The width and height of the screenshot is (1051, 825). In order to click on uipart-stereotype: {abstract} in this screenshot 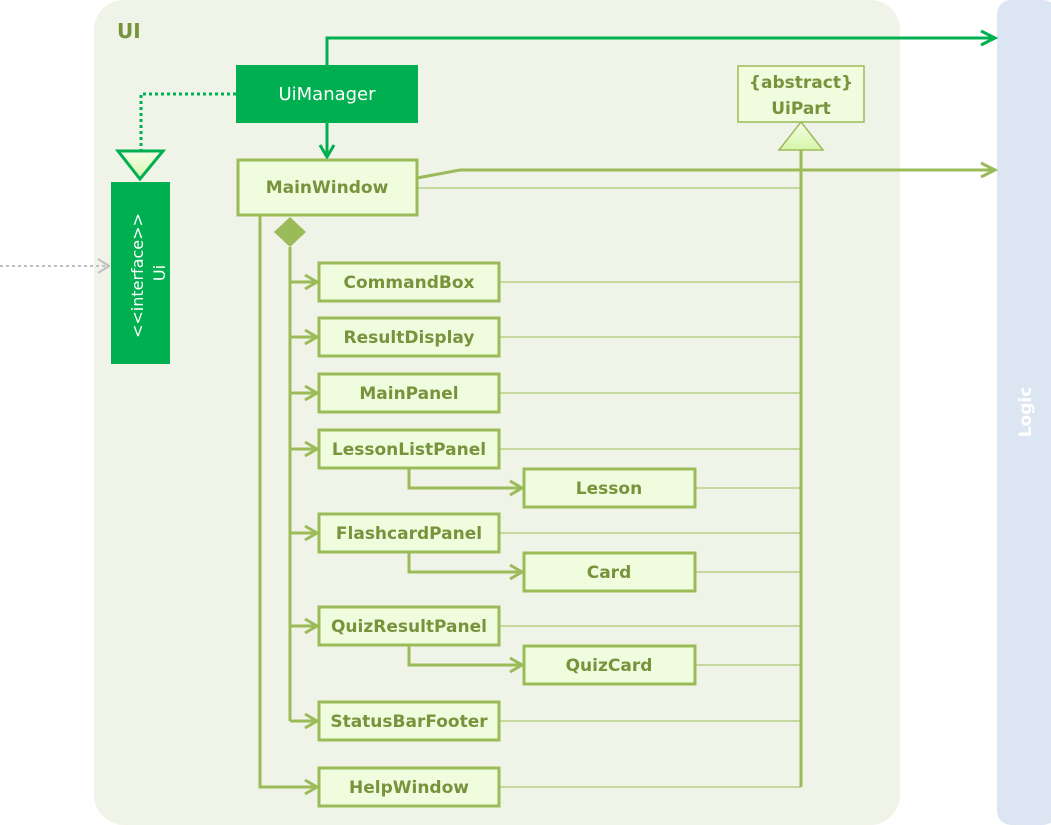, I will do `click(801, 83)`.